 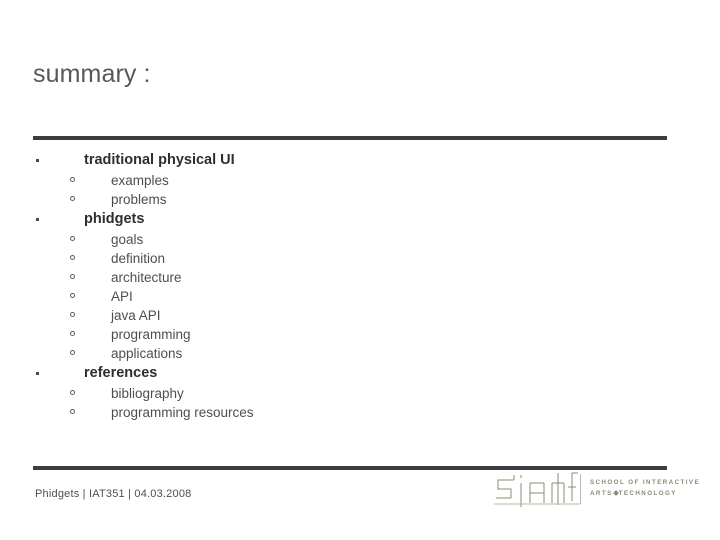 What do you see at coordinates (121, 373) in the screenshot?
I see `outline-item-level1-label: references` at bounding box center [121, 373].